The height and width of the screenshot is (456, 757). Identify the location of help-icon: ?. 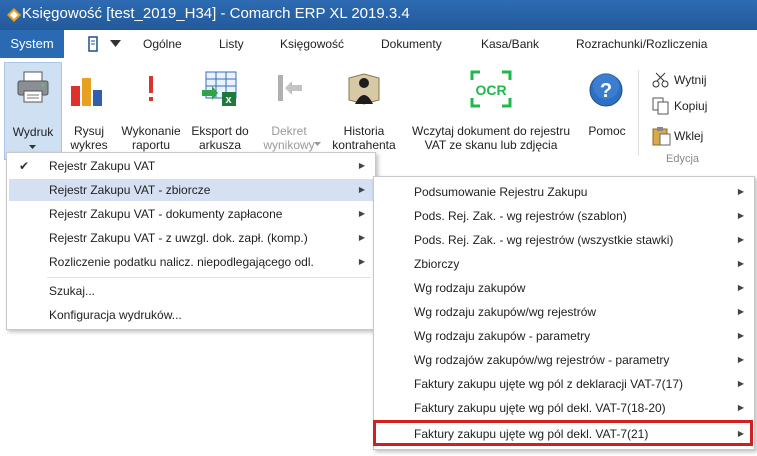
(606, 90).